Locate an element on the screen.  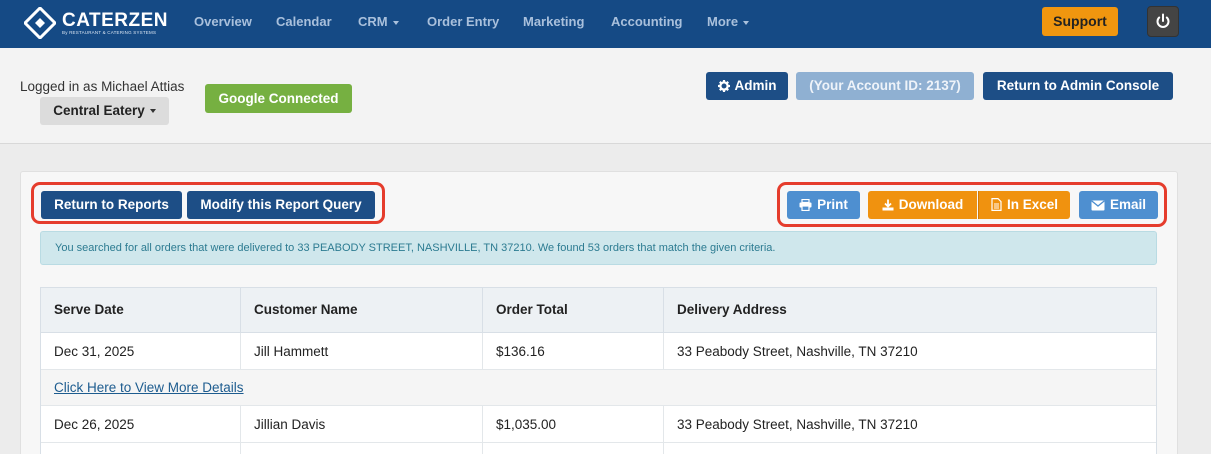
return-to-admin-console-button: Return to Admin Console is located at coordinates (1078, 86).